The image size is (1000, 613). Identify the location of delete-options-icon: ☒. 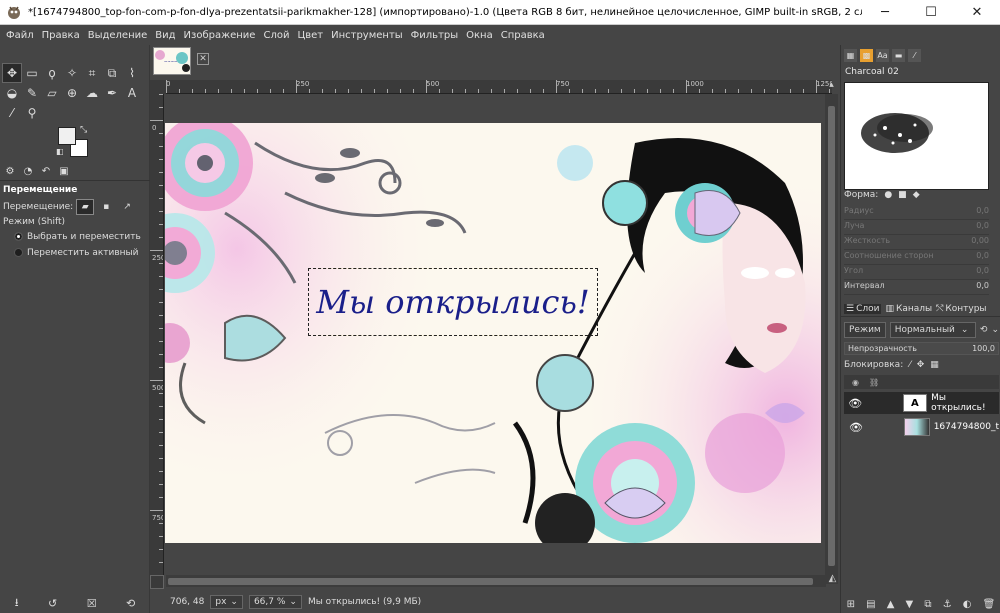
(92, 603).